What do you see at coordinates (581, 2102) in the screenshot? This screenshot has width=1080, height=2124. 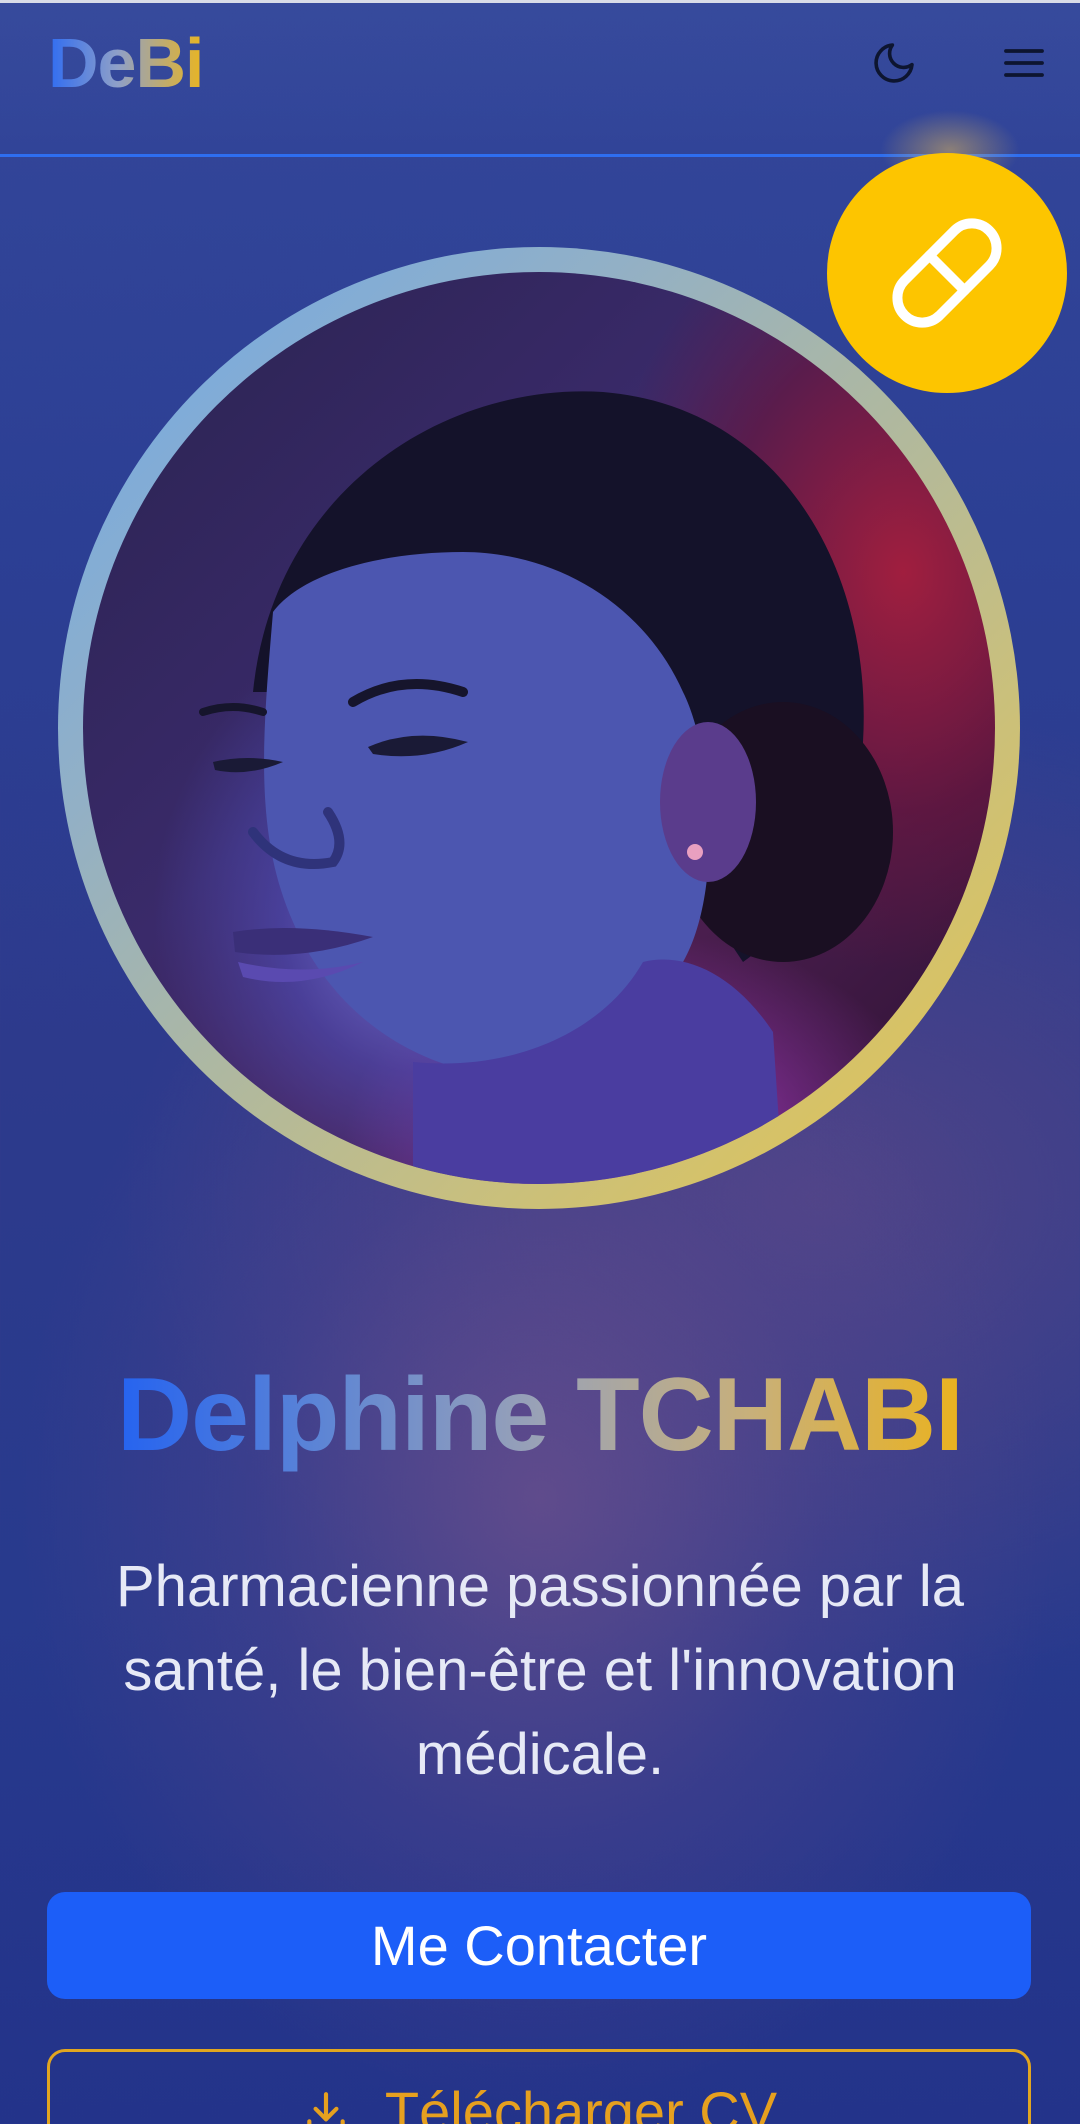 I see `download-cv-button-label: Télécharger CV` at bounding box center [581, 2102].